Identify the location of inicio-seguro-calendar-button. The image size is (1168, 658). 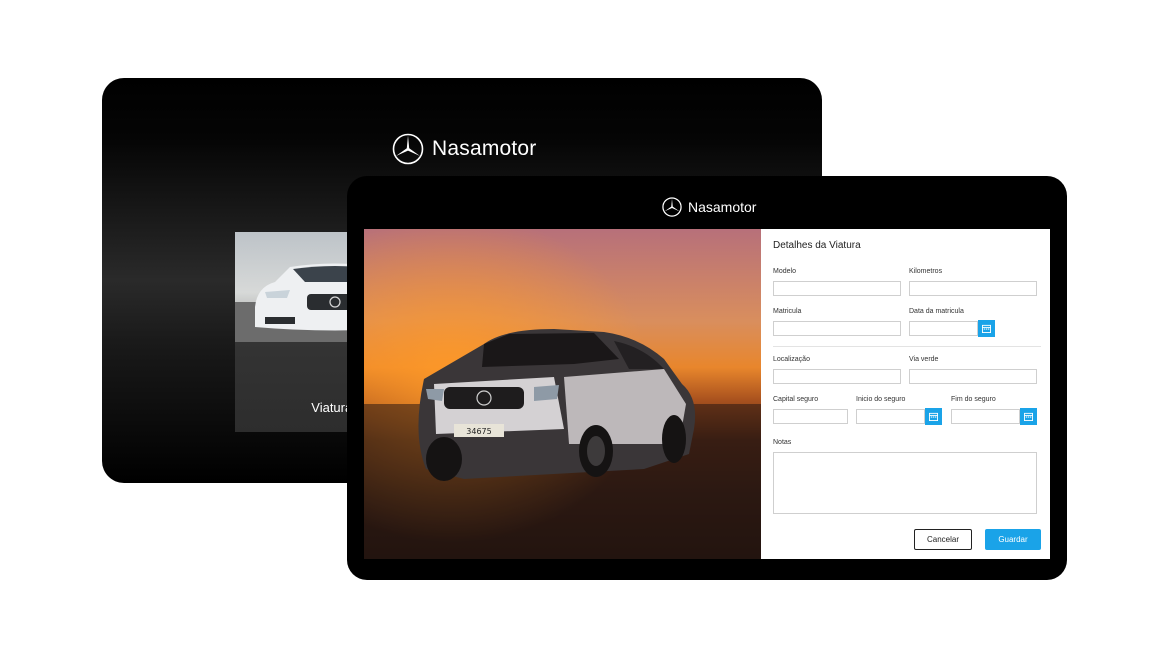
(933, 416).